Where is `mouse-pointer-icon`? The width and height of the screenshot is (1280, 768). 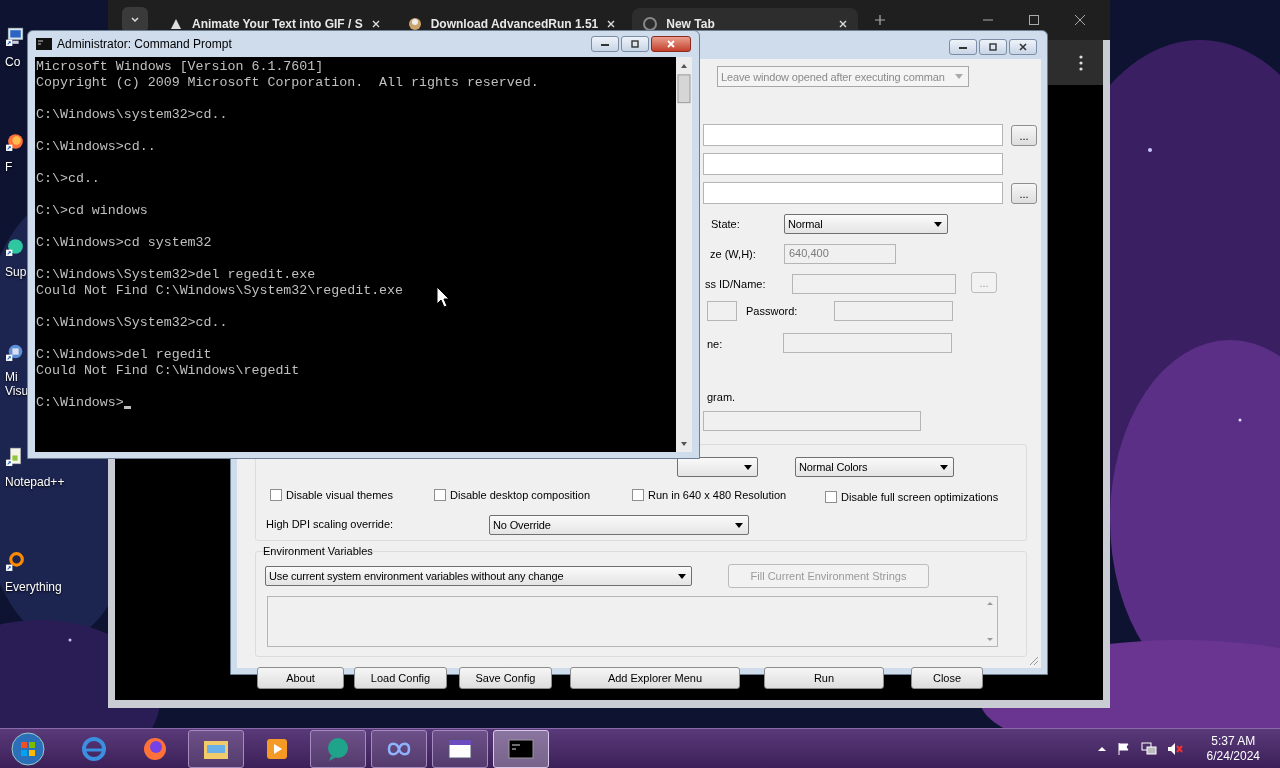
mouse-pointer-icon is located at coordinates (443, 297).